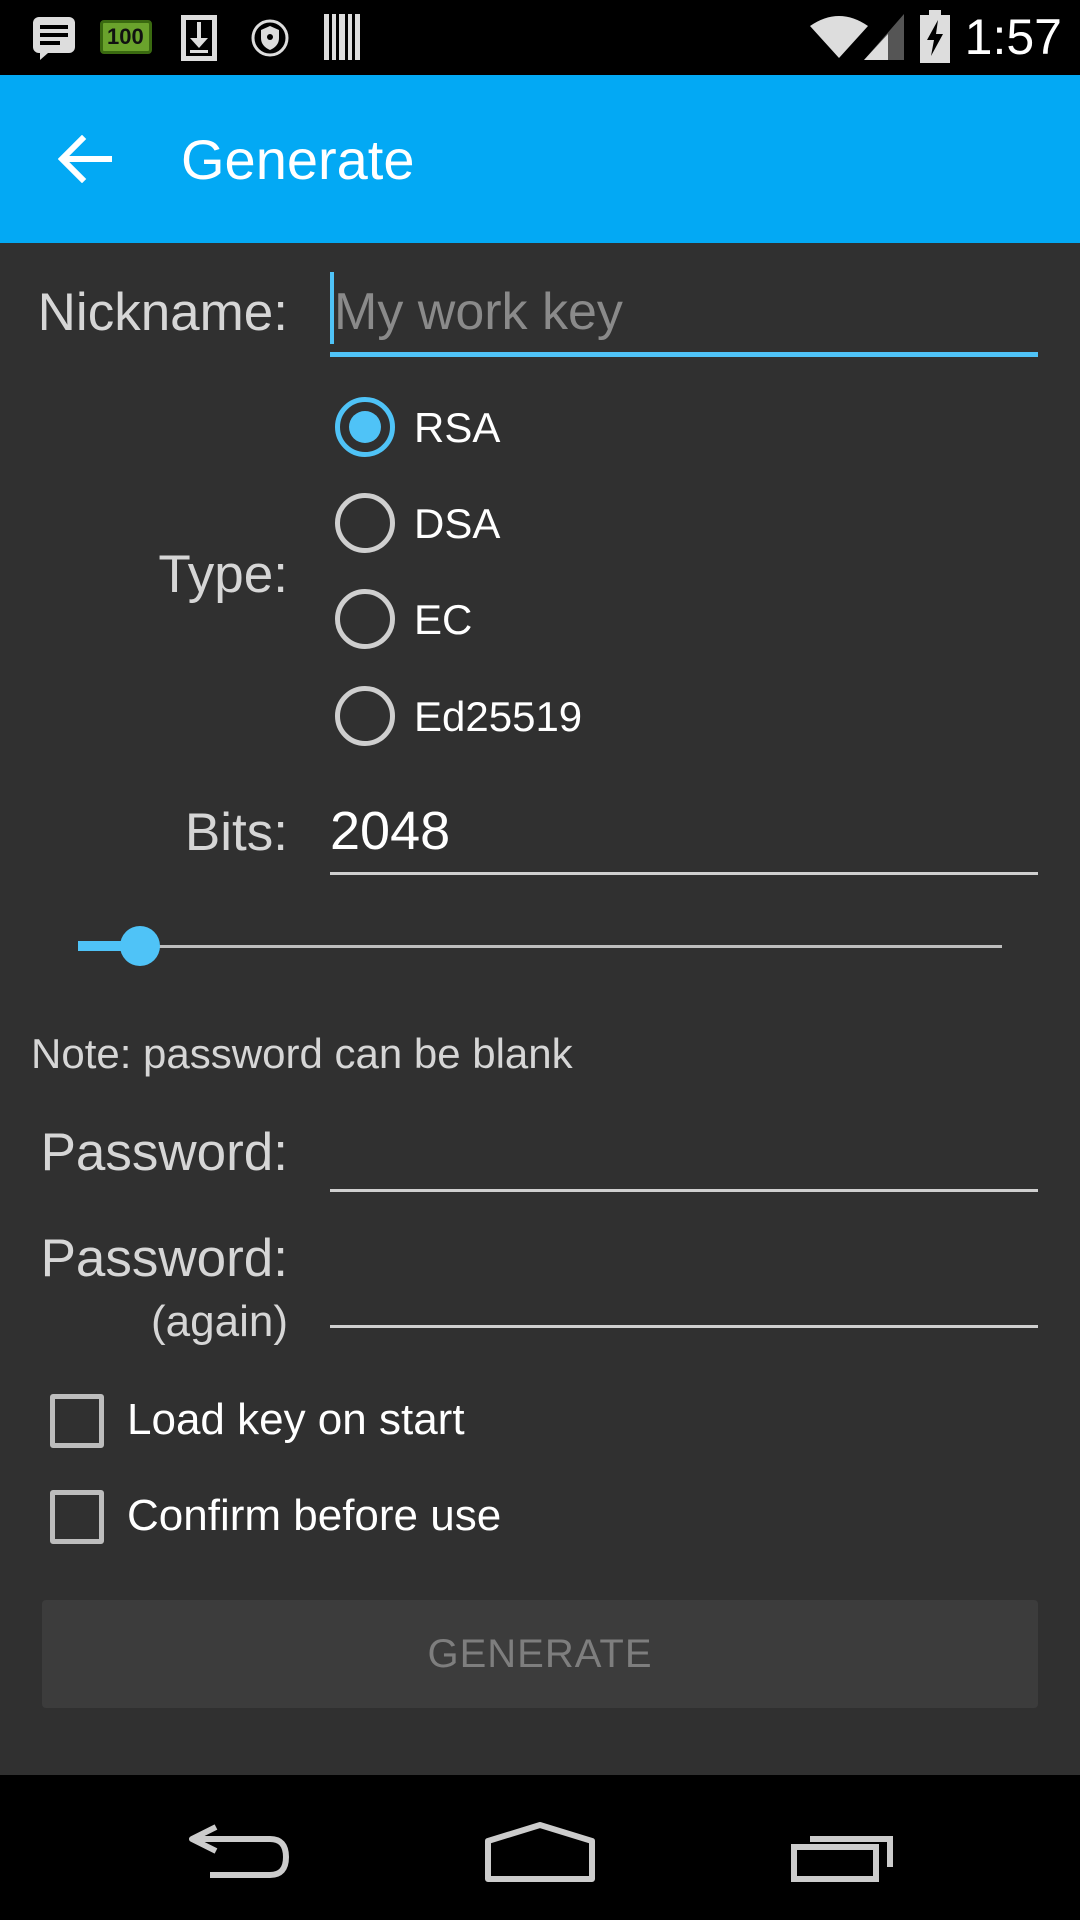  Describe the element at coordinates (684, 1326) in the screenshot. I see `password-again-input` at that location.